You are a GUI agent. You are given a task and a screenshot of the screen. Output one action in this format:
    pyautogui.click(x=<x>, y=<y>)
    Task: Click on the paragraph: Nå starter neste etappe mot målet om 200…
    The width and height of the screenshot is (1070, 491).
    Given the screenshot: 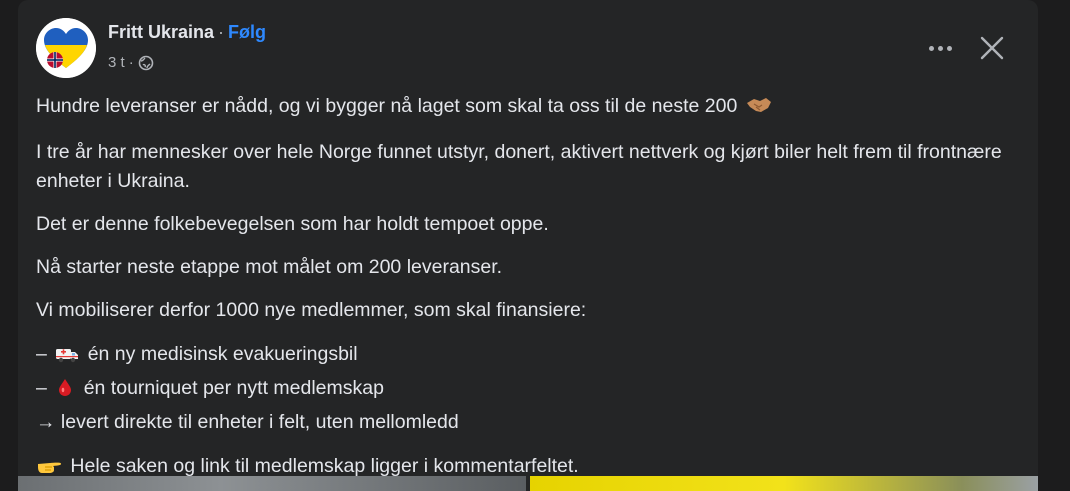 What is the action you would take?
    pyautogui.click(x=269, y=267)
    